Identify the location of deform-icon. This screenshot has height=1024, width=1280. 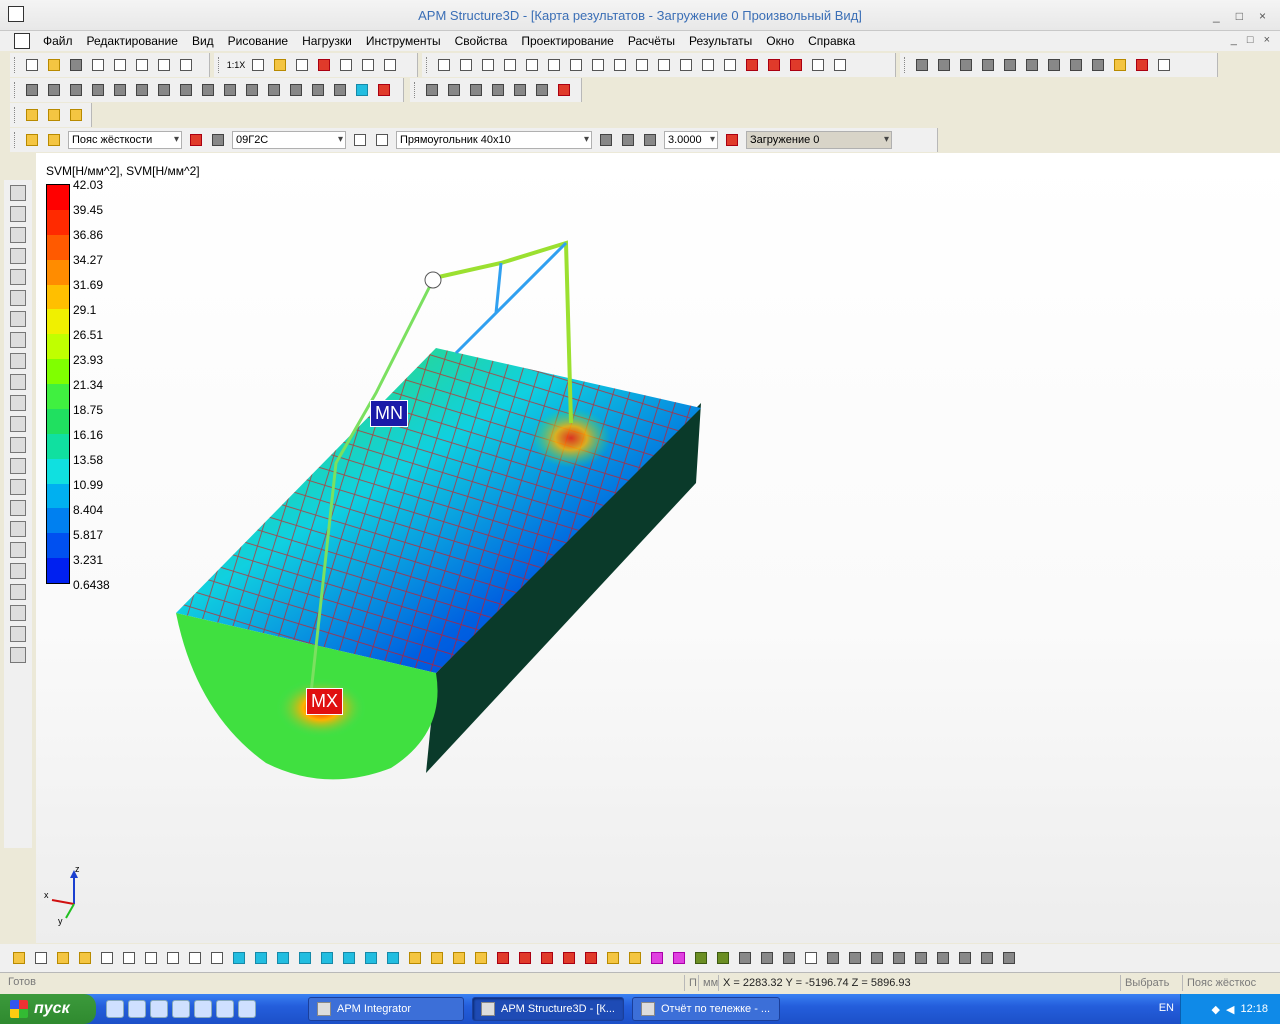
(76, 115).